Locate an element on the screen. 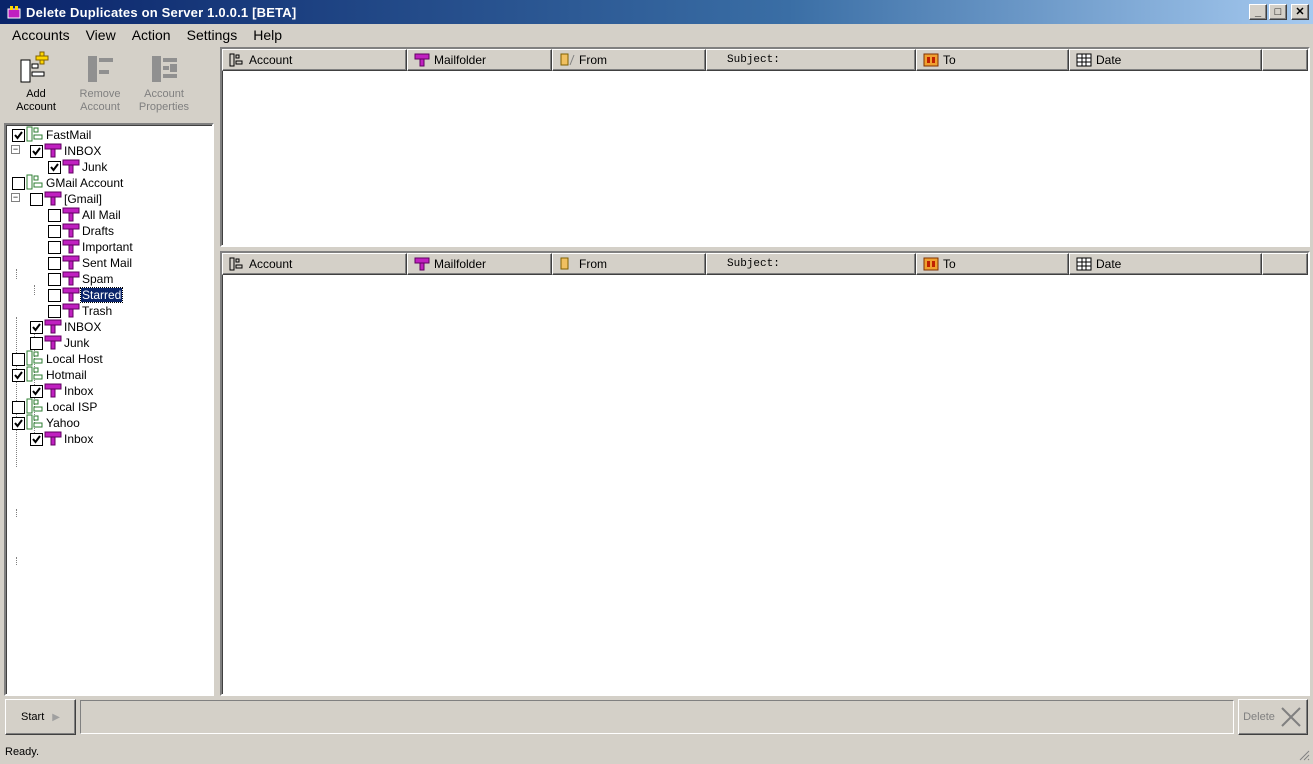 The width and height of the screenshot is (1313, 764). status-text: Ready. is located at coordinates (22, 752).